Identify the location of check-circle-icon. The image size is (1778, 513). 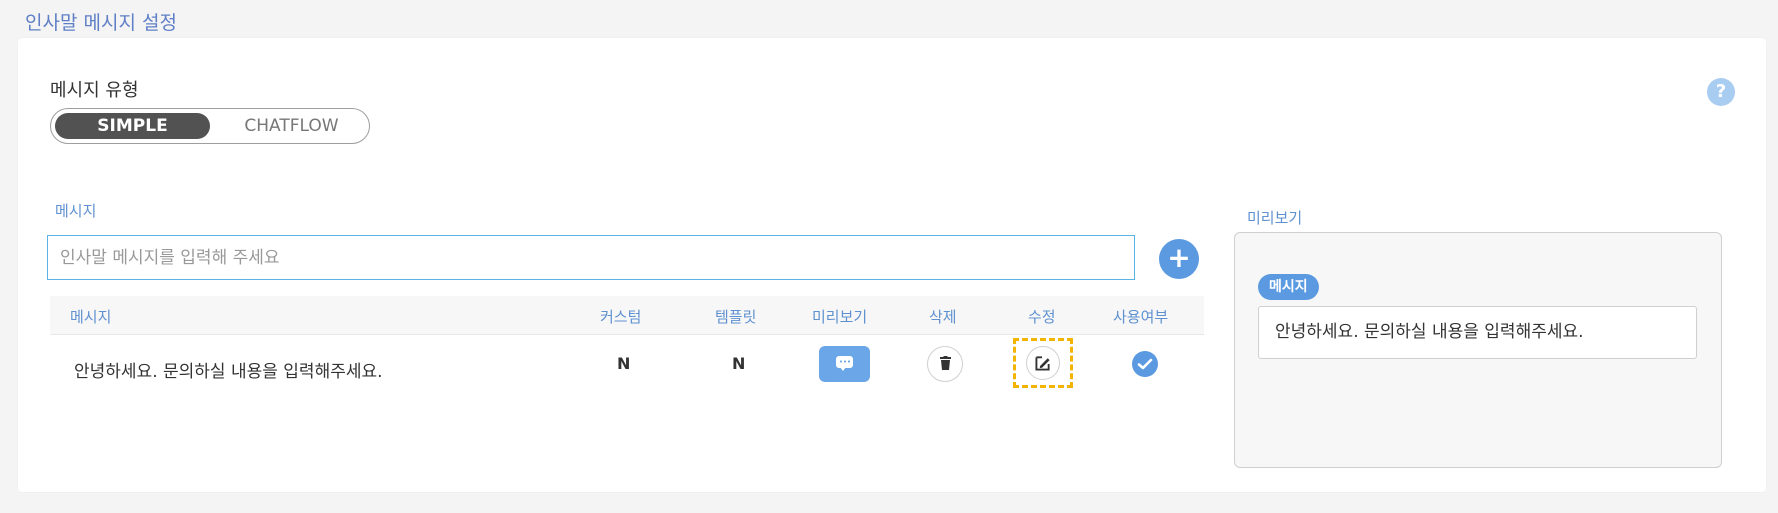
(1145, 364).